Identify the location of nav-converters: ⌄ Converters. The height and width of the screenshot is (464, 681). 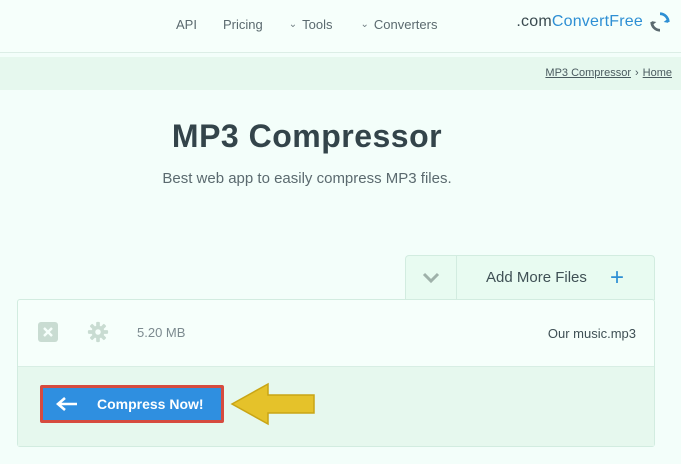
(398, 24).